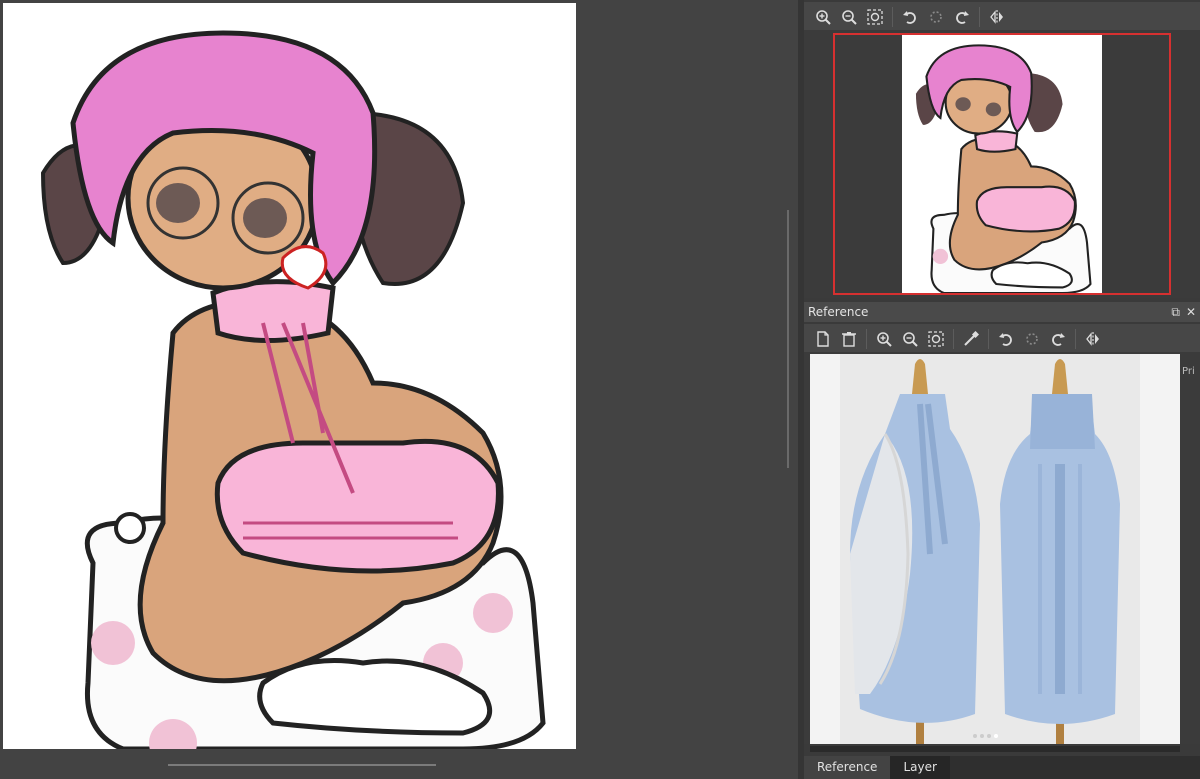  I want to click on tab-layer: Layer, so click(920, 767).